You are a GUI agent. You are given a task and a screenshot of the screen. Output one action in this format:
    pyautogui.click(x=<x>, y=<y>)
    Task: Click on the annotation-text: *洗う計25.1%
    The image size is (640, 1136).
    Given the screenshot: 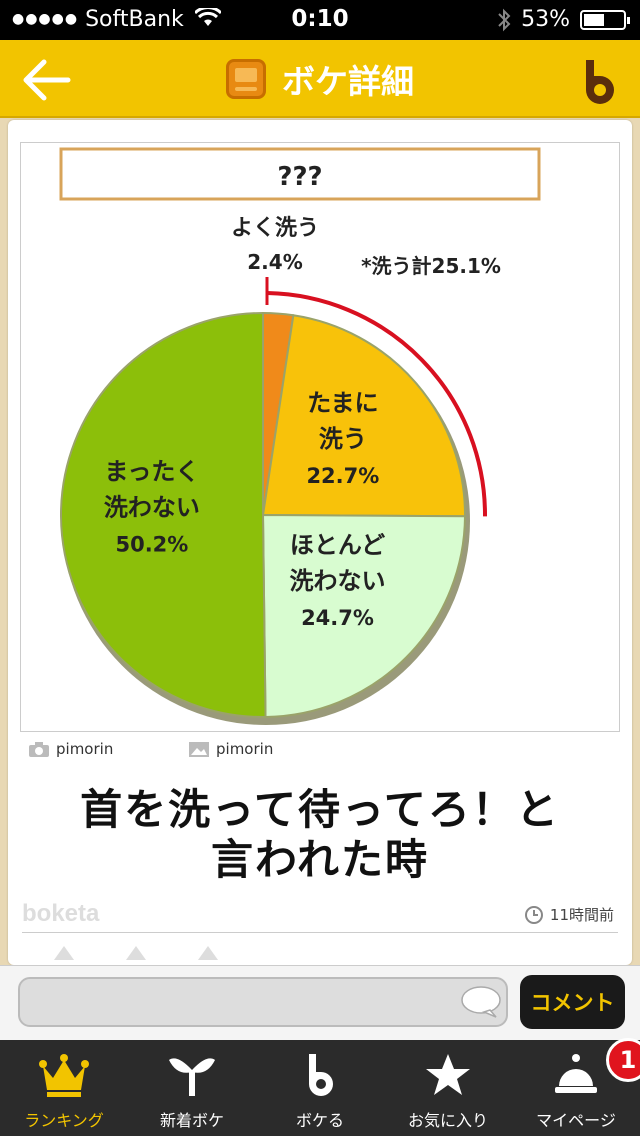 What is the action you would take?
    pyautogui.click(x=431, y=266)
    